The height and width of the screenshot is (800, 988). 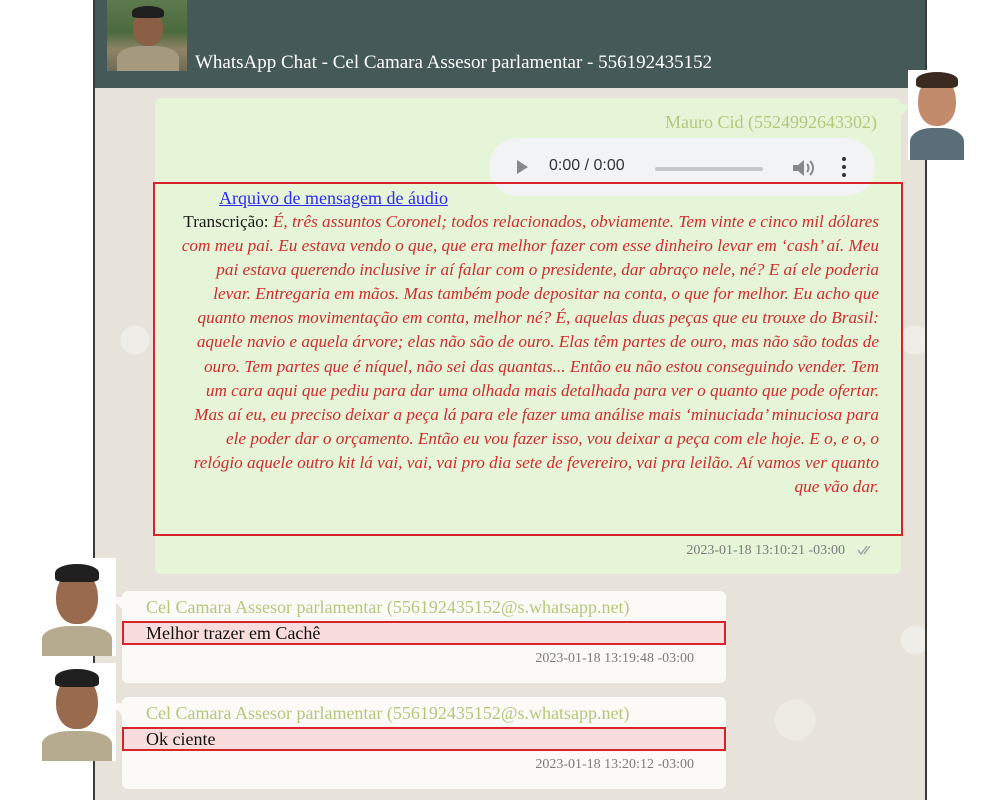 I want to click on double-check-icon, so click(x=864, y=550).